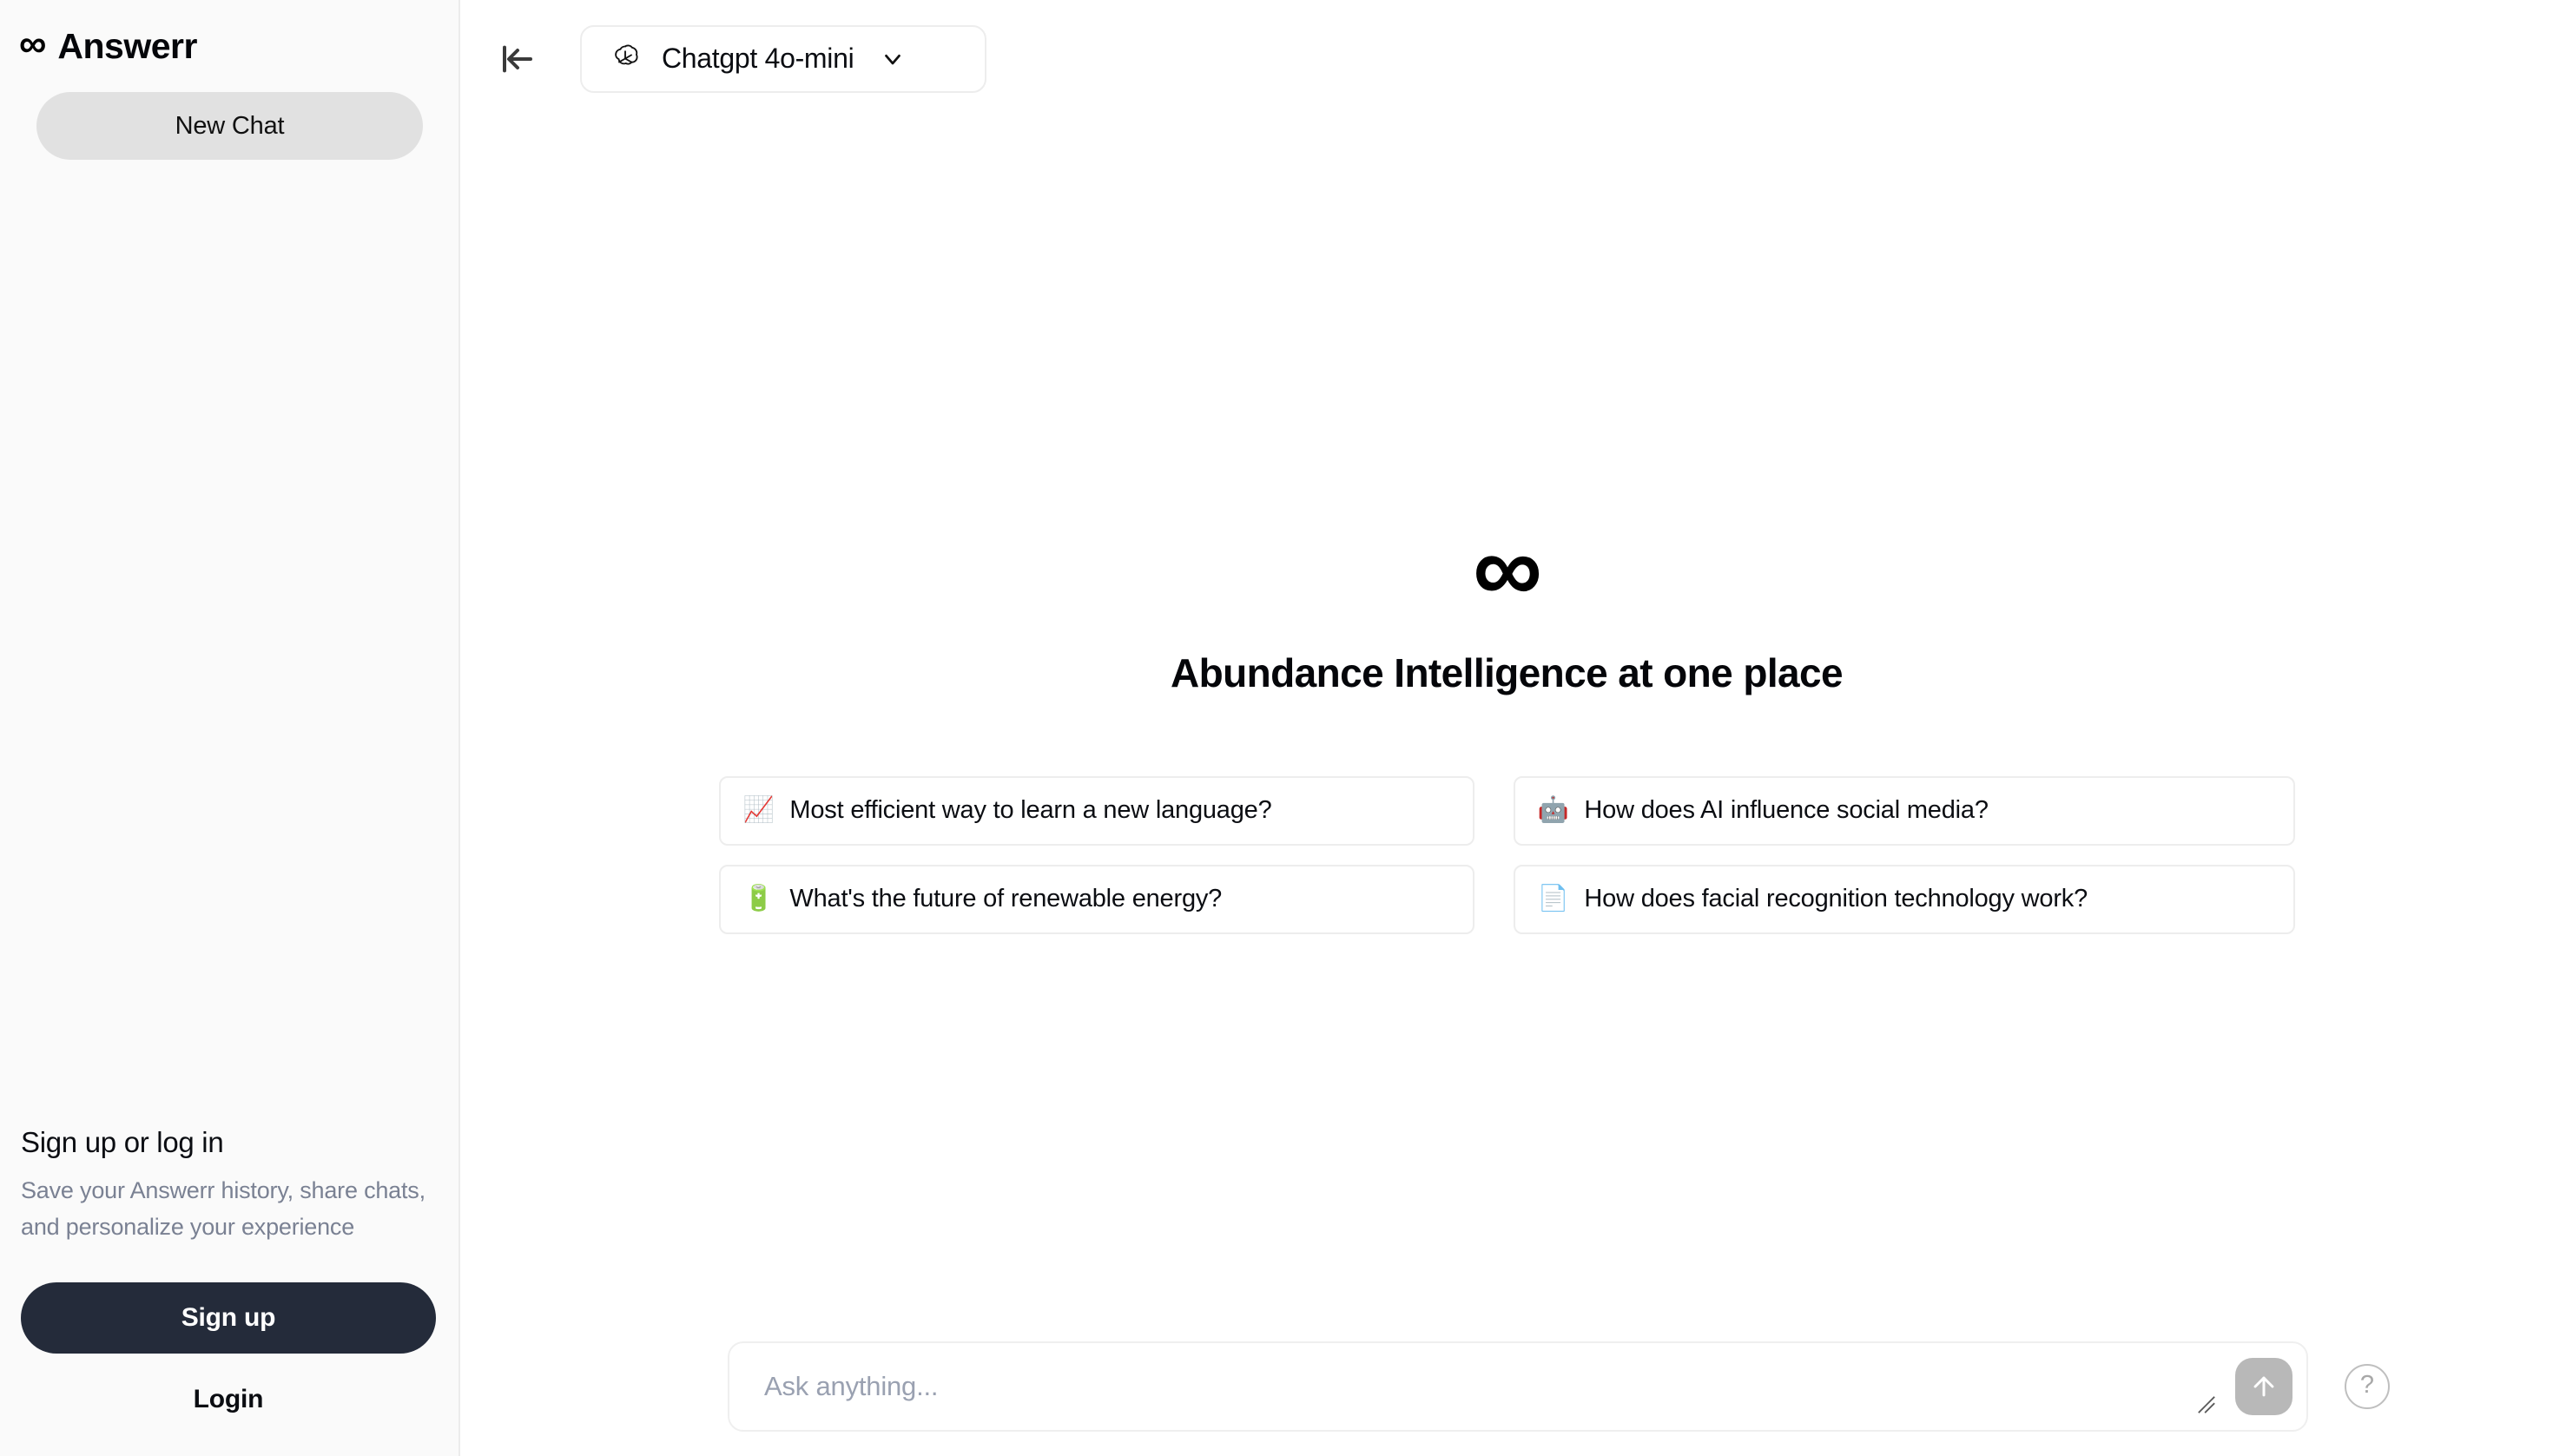  What do you see at coordinates (2206, 1404) in the screenshot?
I see `resize-handle-icon` at bounding box center [2206, 1404].